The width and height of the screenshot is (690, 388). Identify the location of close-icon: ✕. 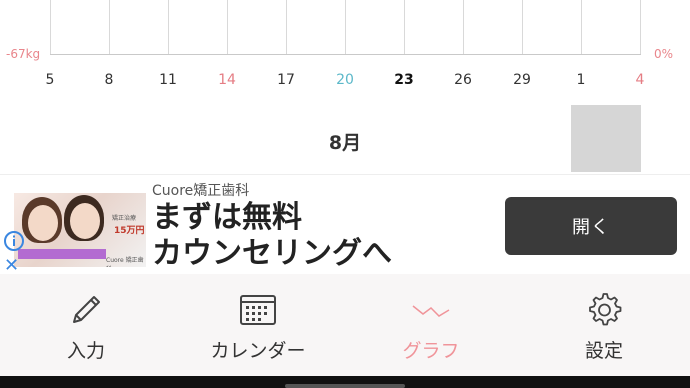
(11, 266).